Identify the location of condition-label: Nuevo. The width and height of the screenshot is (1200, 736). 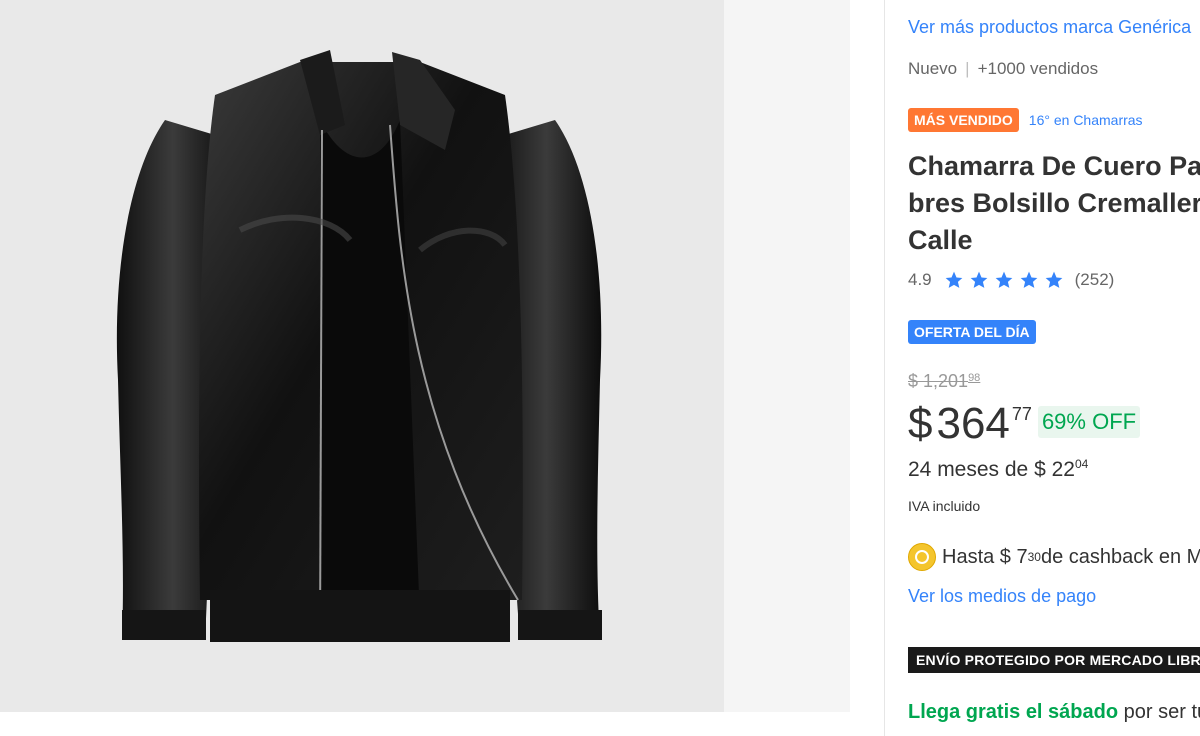
(933, 68).